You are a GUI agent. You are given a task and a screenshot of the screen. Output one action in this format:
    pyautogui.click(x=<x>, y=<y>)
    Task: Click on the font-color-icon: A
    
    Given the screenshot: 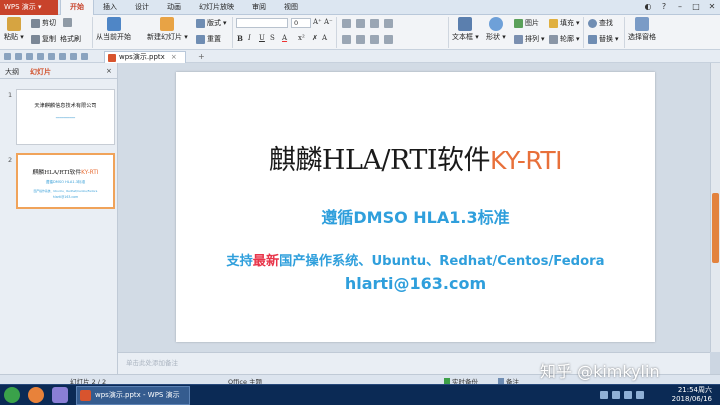 What is the action you would take?
    pyautogui.click(x=284, y=38)
    